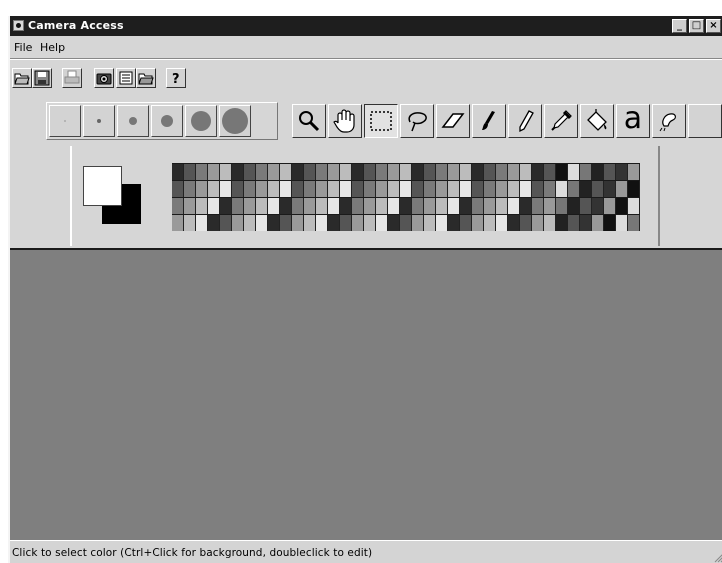 The width and height of the screenshot is (722, 563). What do you see at coordinates (597, 121) in the screenshot?
I see `fill-bucket-tool` at bounding box center [597, 121].